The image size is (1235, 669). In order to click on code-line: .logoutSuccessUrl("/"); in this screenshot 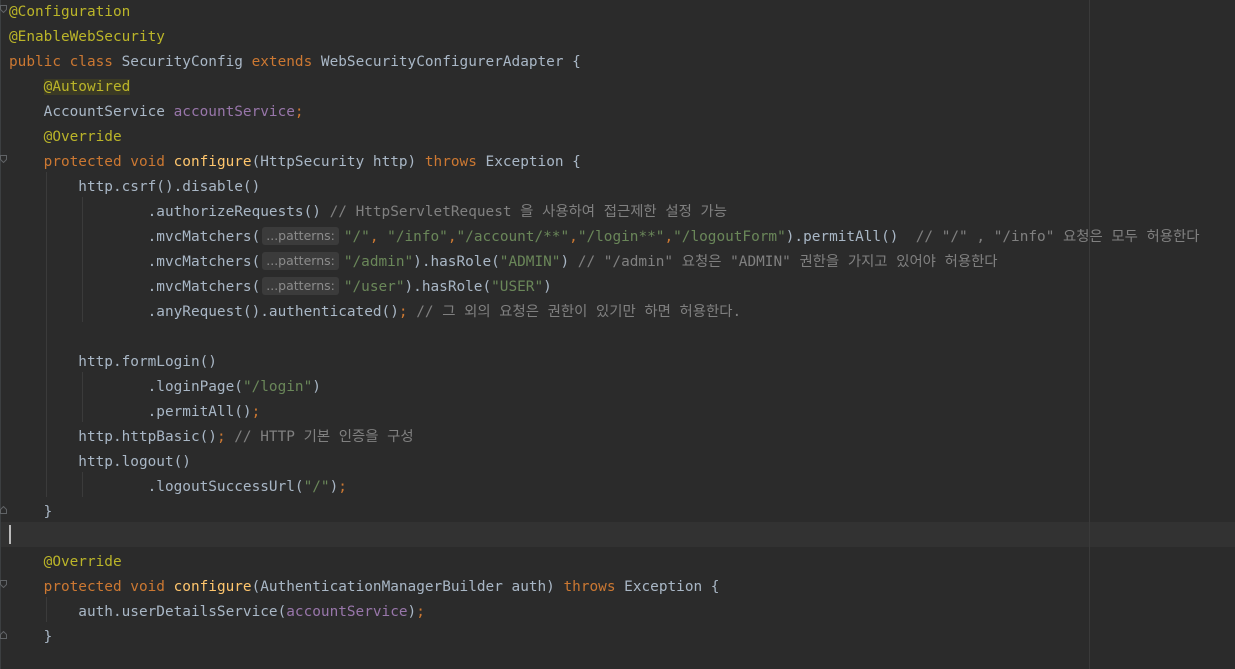, I will do `click(622, 487)`.